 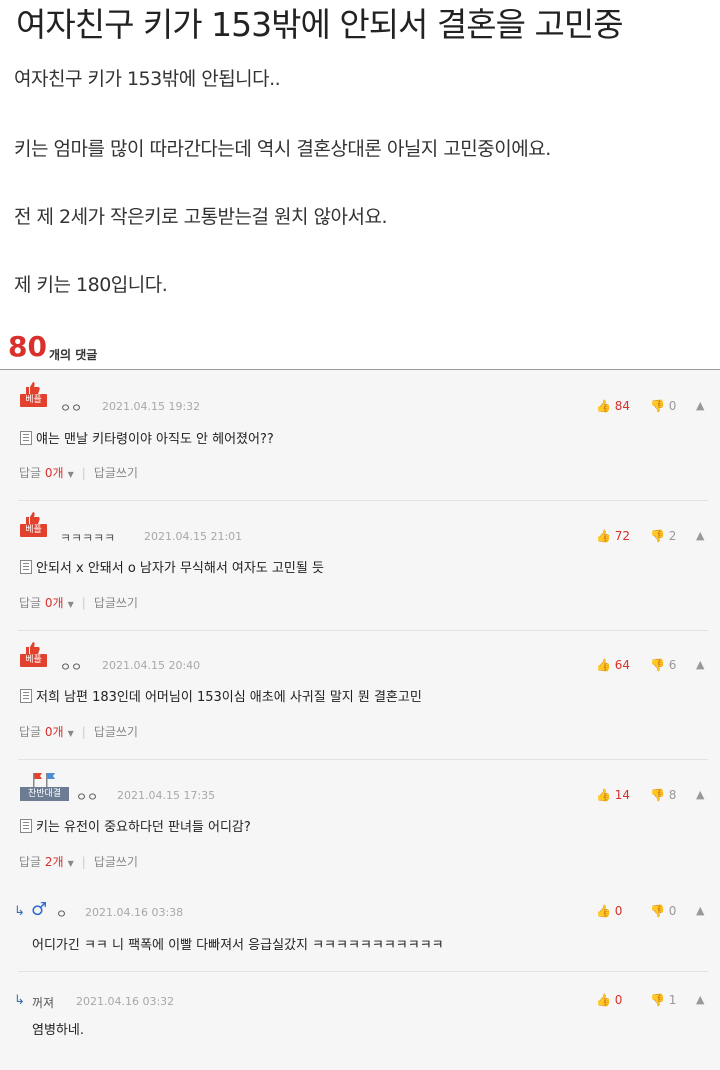 I want to click on reply-count: 2개, so click(x=54, y=862).